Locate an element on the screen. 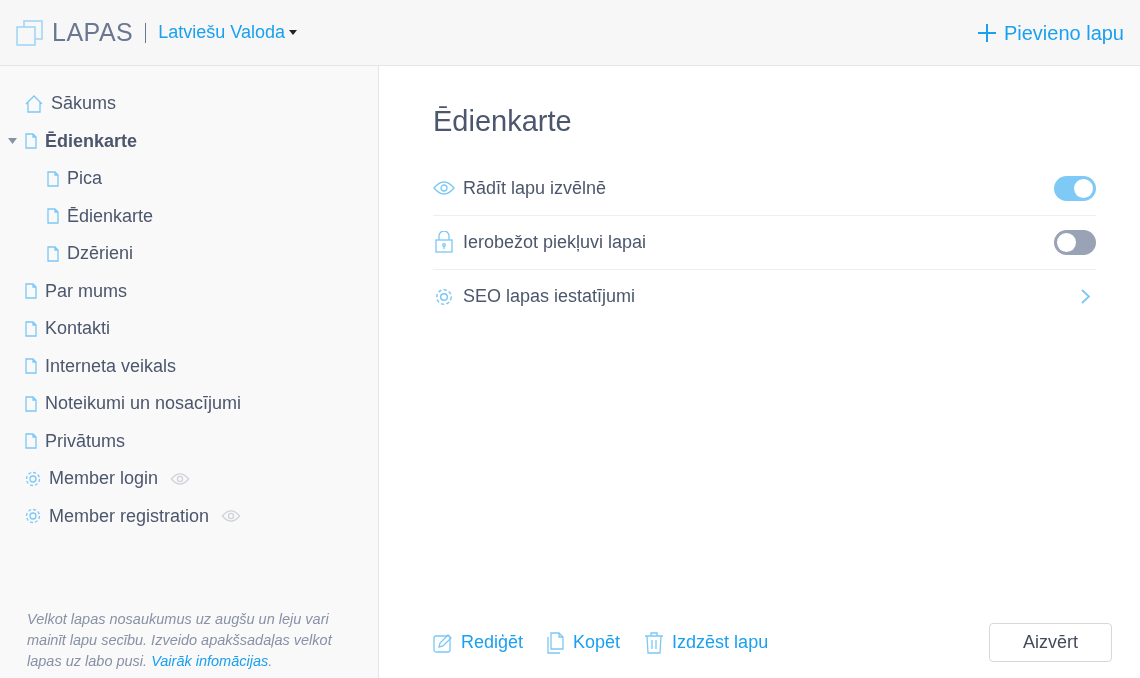  page-link: Interneta veikals is located at coordinates (111, 366).